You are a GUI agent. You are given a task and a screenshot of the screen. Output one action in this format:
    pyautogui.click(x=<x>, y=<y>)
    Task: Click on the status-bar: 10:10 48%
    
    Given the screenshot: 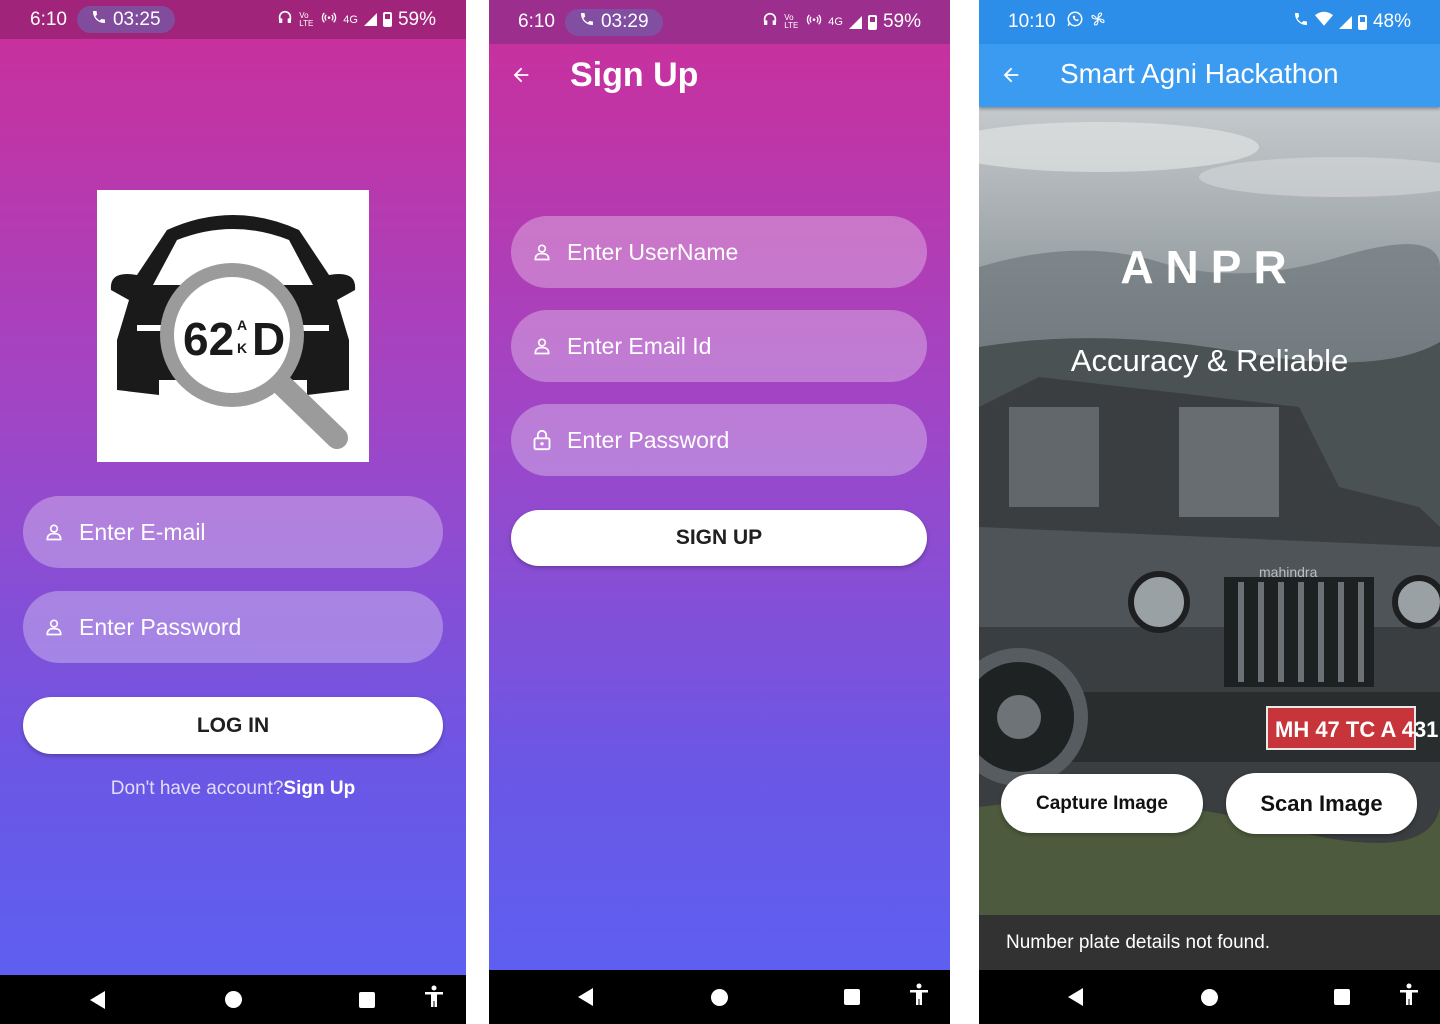 What is the action you would take?
    pyautogui.click(x=1209, y=22)
    